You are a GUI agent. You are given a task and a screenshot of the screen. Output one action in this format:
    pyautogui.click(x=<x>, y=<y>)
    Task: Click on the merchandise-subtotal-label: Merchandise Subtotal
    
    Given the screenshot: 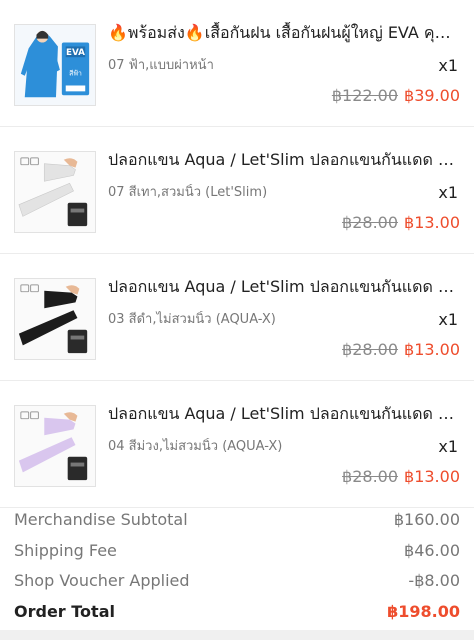 What is the action you would take?
    pyautogui.click(x=101, y=519)
    